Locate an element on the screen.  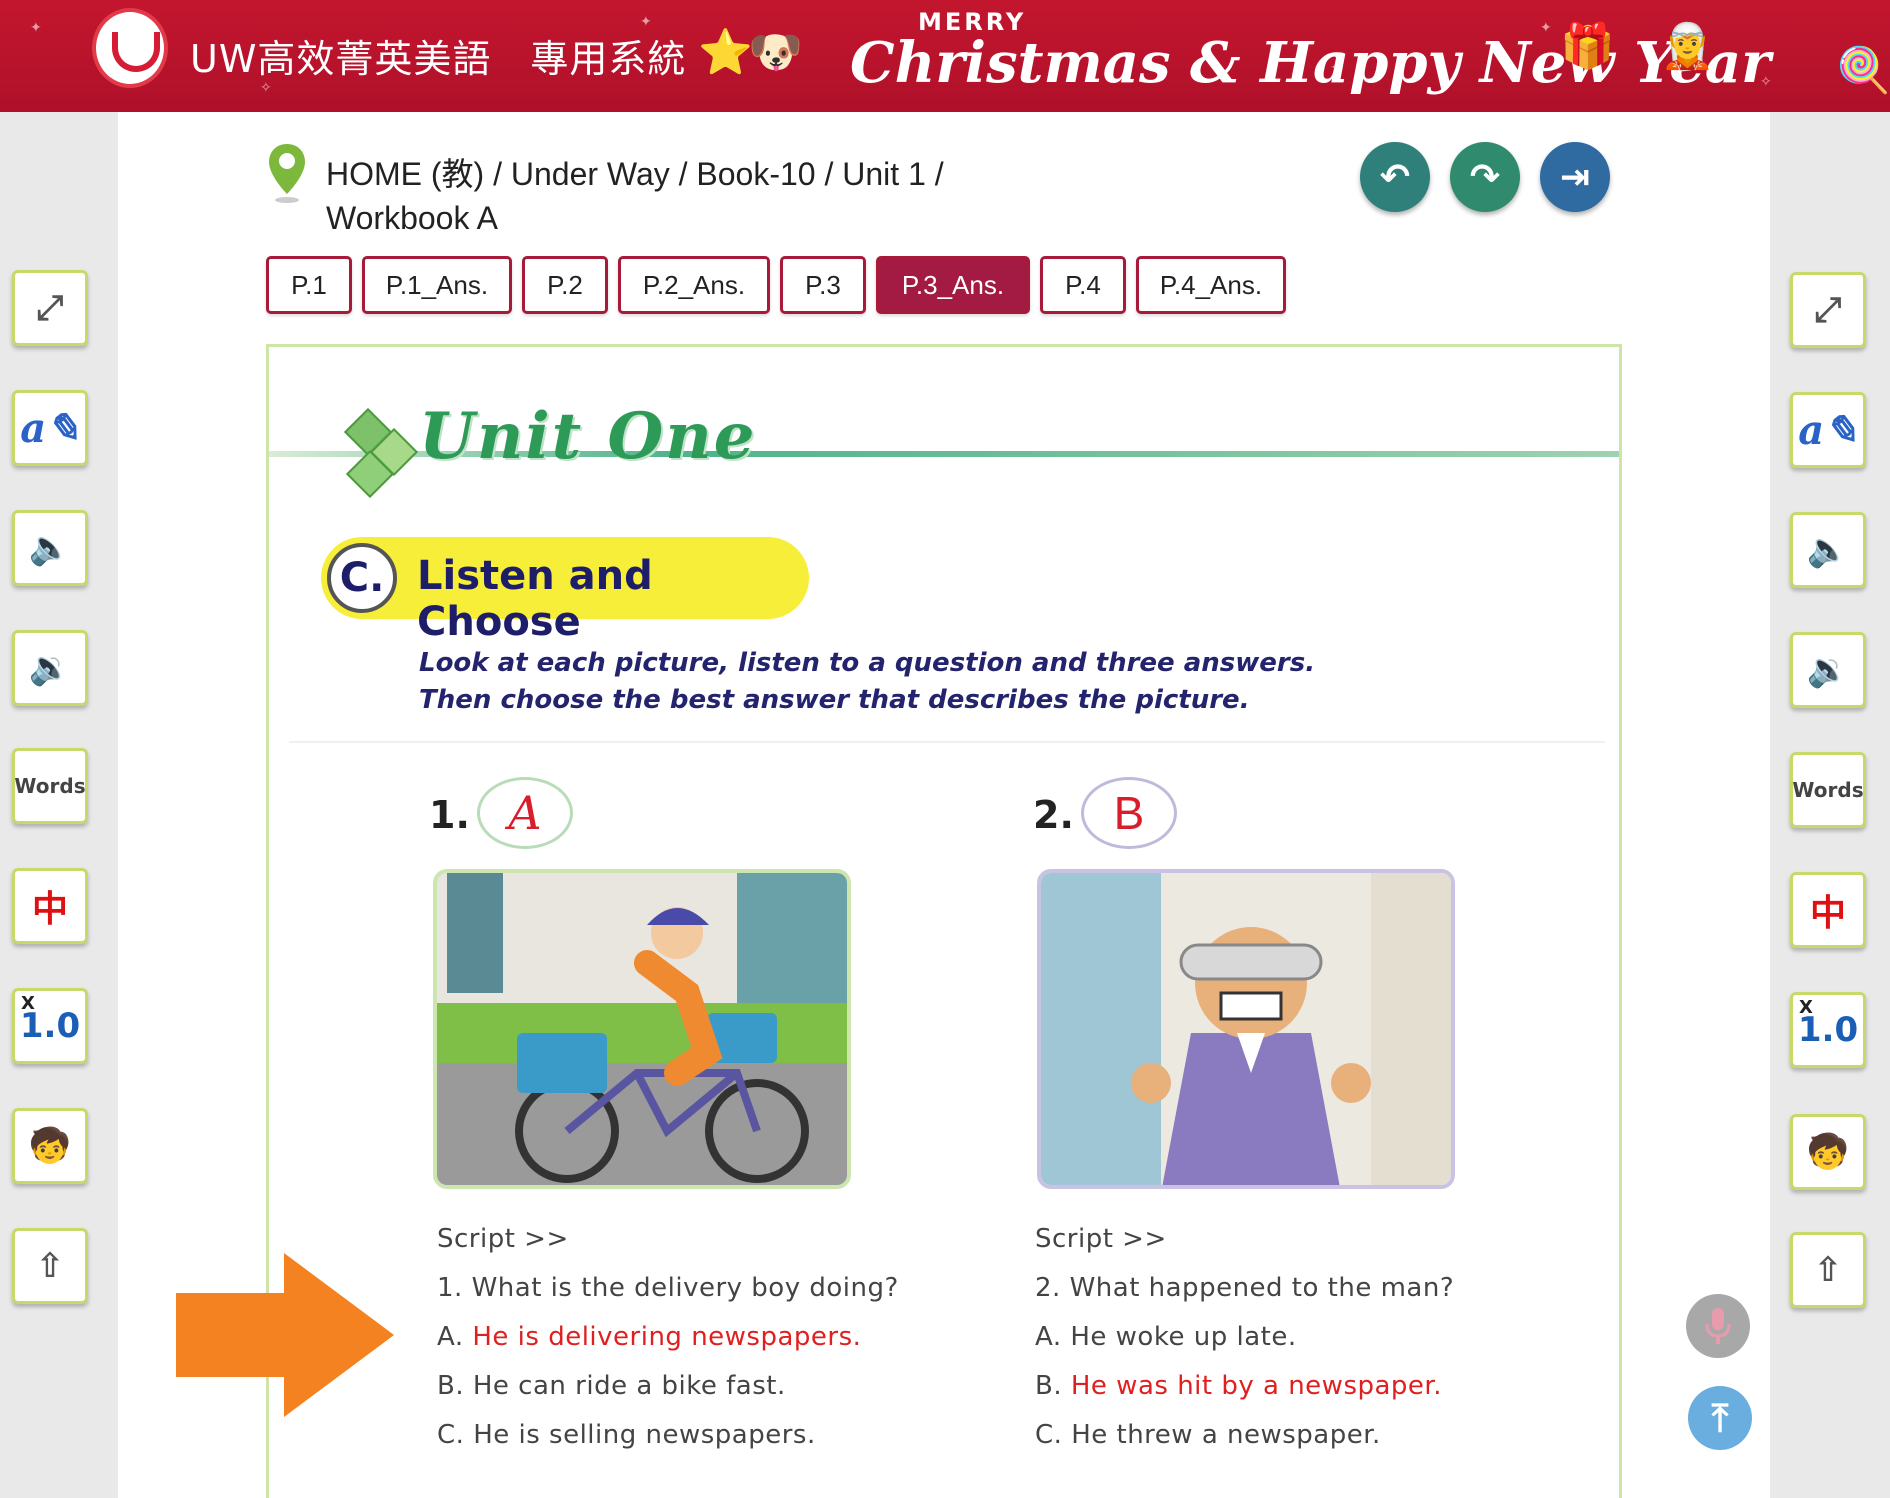
chinese-toggle-button-right: 中 is located at coordinates (1828, 910).